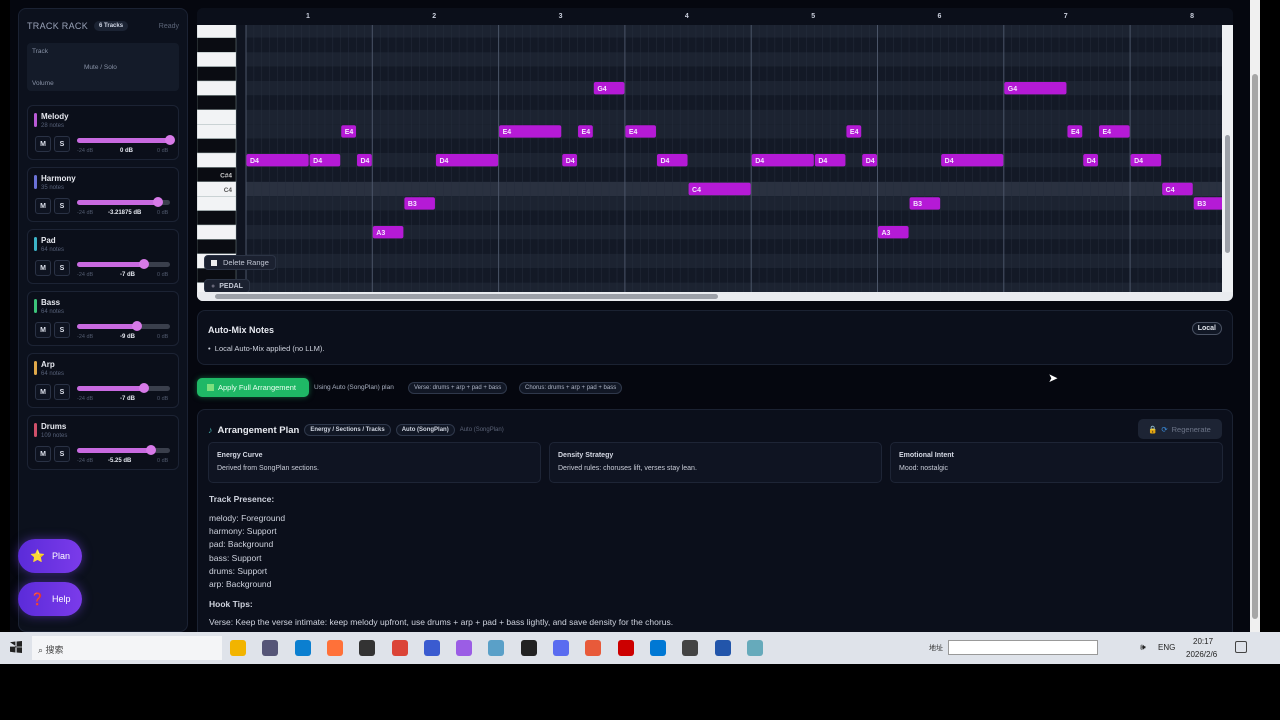 The height and width of the screenshot is (720, 1280). I want to click on notification-icon, so click(1241, 647).